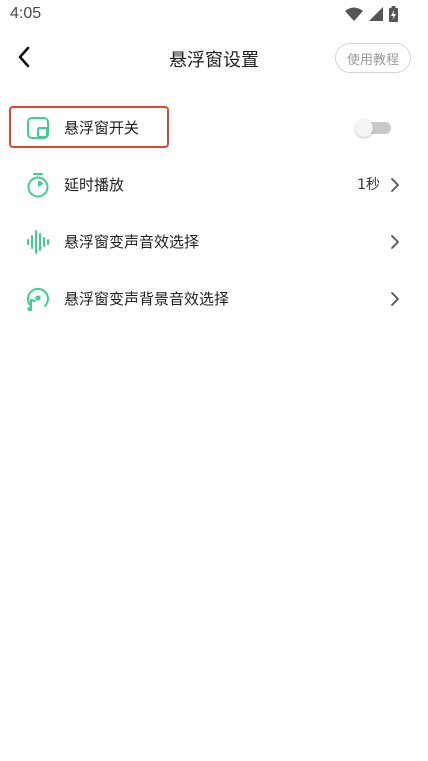 Image resolution: width=428 pixels, height=761 pixels. Describe the element at coordinates (214, 185) in the screenshot. I see `delayed-playback-row: 延时播放 1秒` at that location.